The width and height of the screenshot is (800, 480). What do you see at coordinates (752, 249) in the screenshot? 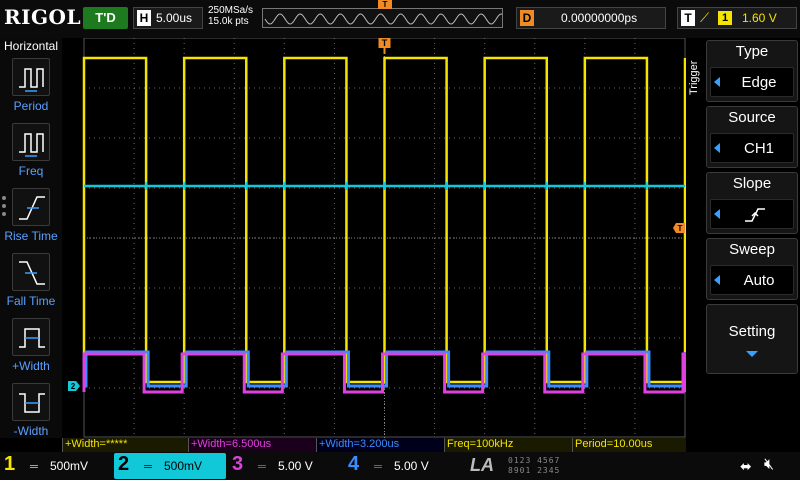
I see `trigger-sweep-title: Sweep` at bounding box center [752, 249].